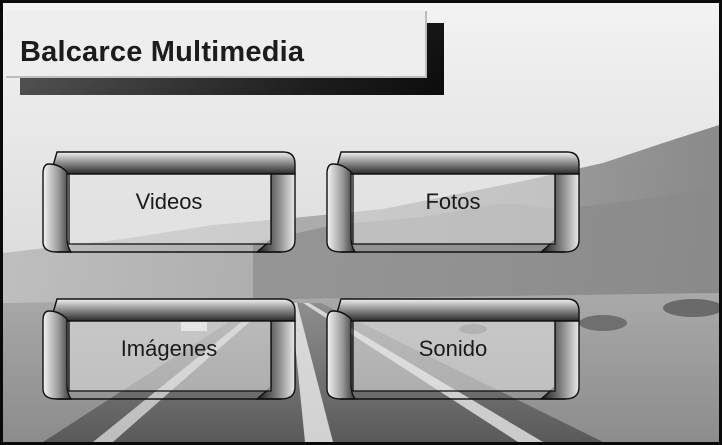  I want to click on imagenes-button: Imágenes, so click(169, 349).